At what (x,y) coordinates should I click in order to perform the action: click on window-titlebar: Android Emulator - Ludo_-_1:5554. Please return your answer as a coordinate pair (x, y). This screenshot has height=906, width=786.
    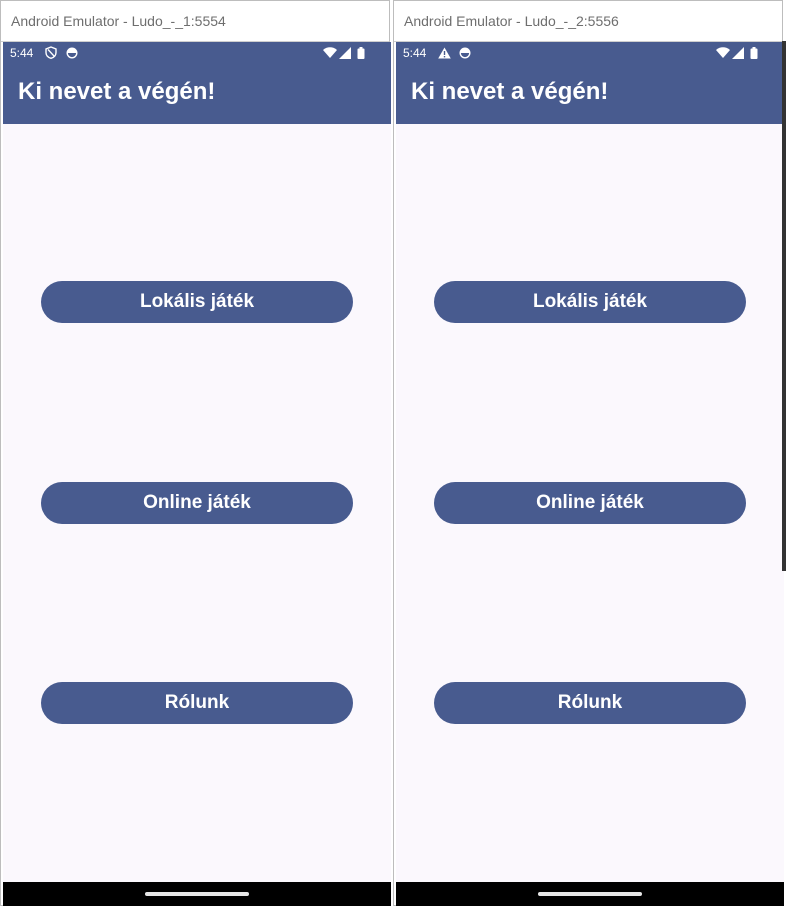
    Looking at the image, I should click on (195, 21).